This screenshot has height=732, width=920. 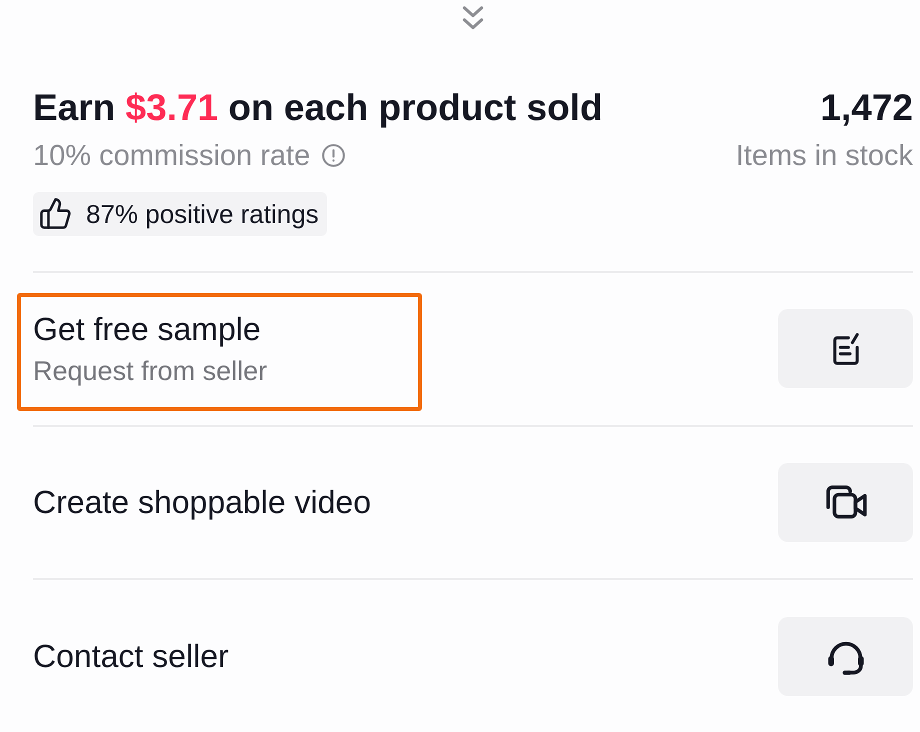 What do you see at coordinates (171, 155) in the screenshot?
I see `commission-rate: 10% commission rate` at bounding box center [171, 155].